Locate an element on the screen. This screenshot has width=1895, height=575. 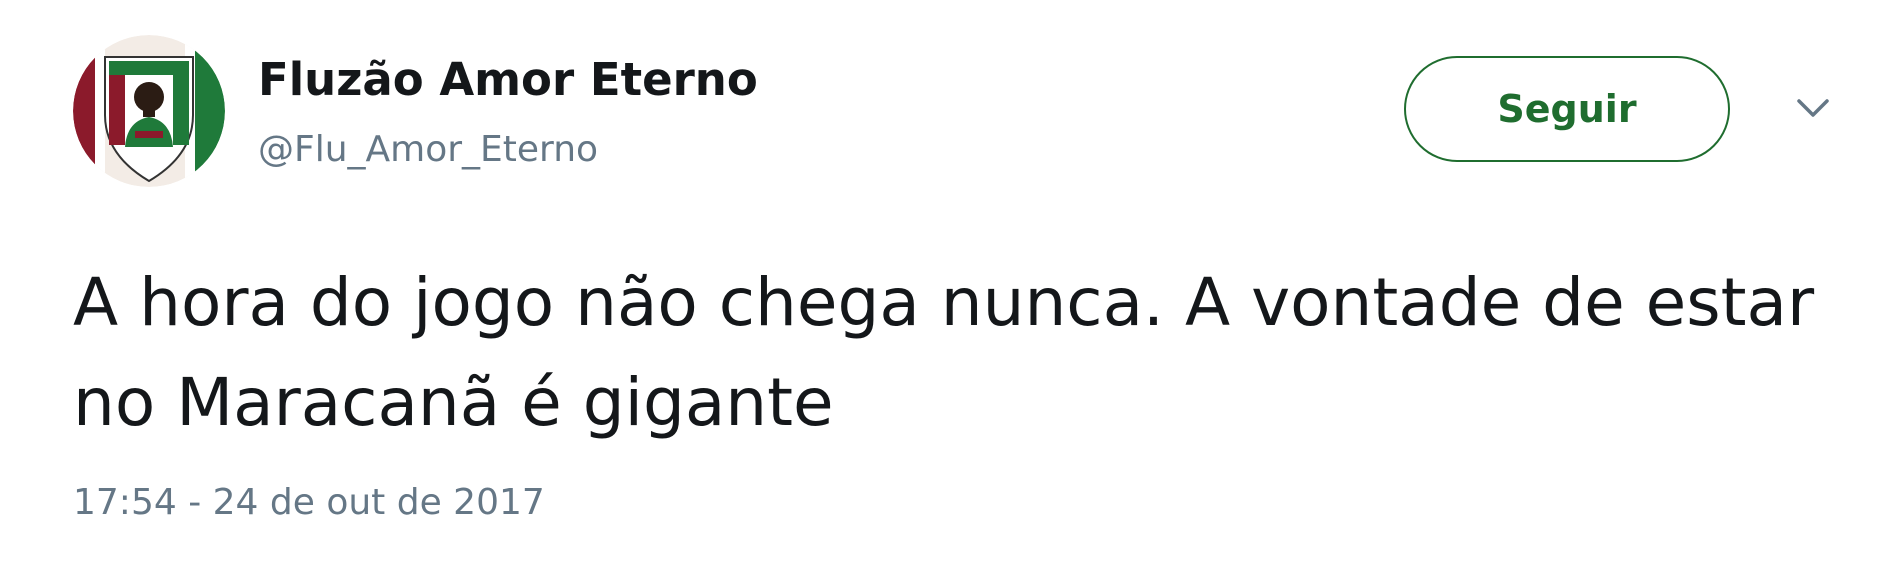
display-name: Fluzão Amor Eterno is located at coordinates (508, 80).